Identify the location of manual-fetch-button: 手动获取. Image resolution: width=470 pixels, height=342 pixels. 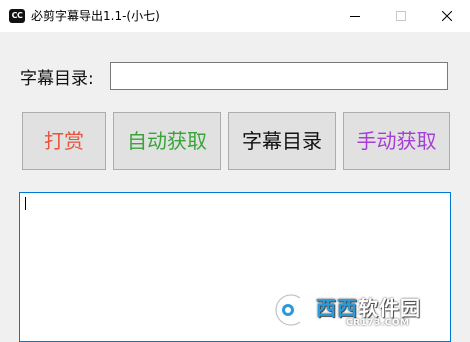
(396, 141).